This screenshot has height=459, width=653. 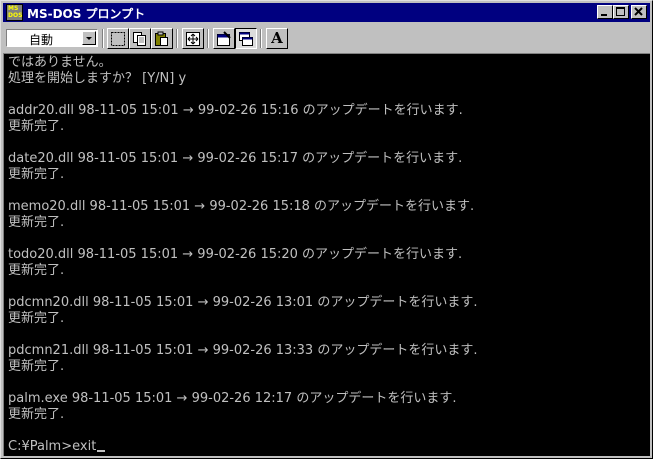 I want to click on paste-button, so click(x=162, y=38).